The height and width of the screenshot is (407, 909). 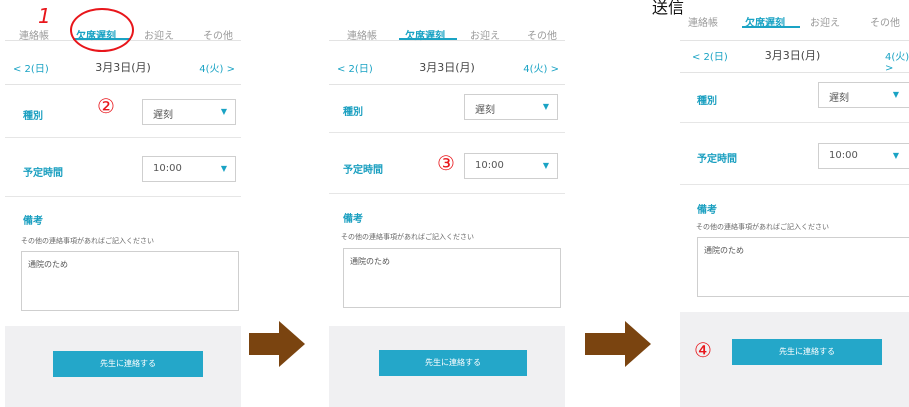 What do you see at coordinates (102, 30) in the screenshot?
I see `step-1-highlight-circle` at bounding box center [102, 30].